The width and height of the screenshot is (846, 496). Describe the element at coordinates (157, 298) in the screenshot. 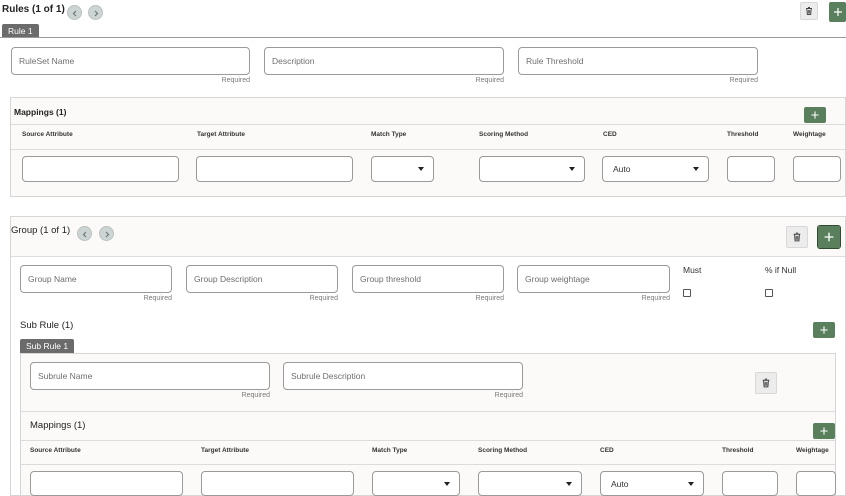

I see `group-name-required: Required` at that location.